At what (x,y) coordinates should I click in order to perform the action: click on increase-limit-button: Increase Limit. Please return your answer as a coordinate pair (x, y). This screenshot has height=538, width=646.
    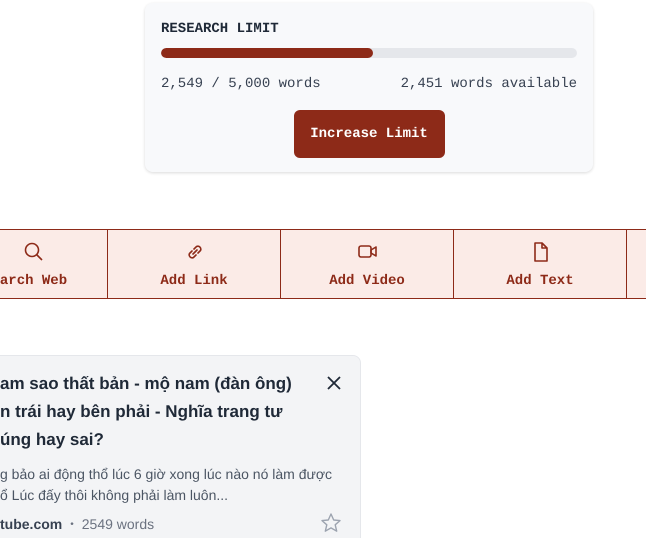
    Looking at the image, I should click on (369, 134).